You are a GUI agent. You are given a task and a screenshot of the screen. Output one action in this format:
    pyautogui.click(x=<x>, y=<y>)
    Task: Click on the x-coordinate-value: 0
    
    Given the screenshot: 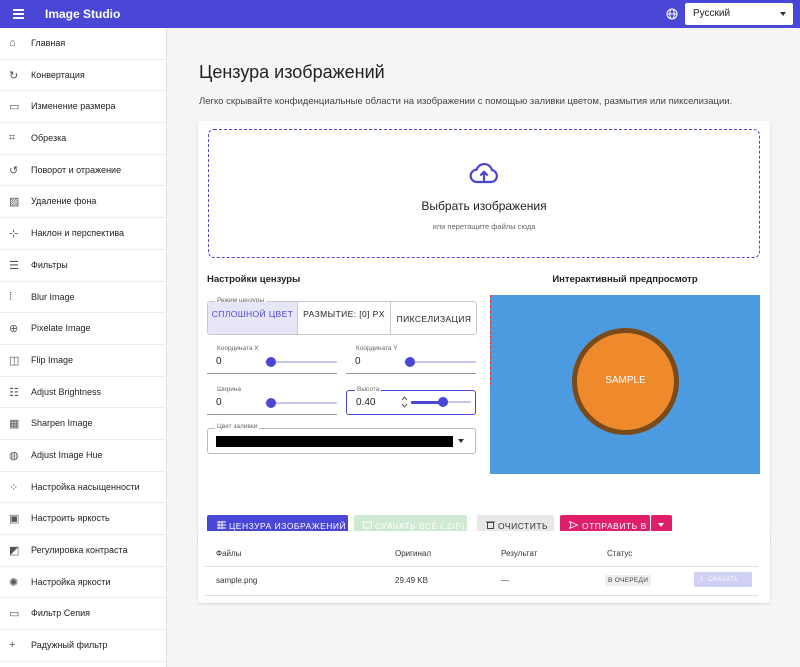 What is the action you would take?
    pyautogui.click(x=219, y=361)
    